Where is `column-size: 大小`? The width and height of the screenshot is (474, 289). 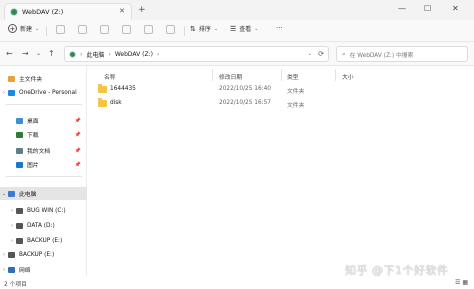
column-size: 大小 is located at coordinates (348, 76).